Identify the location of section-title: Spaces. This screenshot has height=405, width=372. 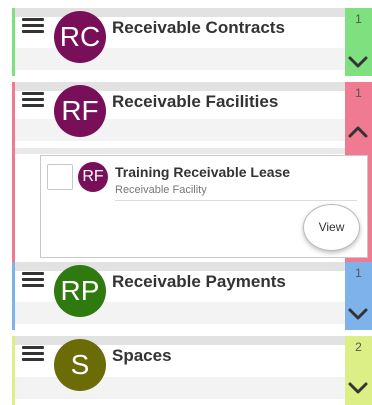
(142, 356).